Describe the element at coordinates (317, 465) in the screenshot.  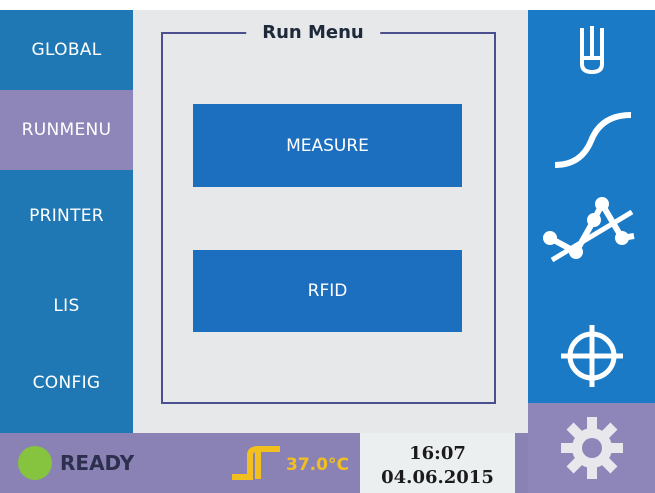
I see `temperature-readout: 37.0°C` at that location.